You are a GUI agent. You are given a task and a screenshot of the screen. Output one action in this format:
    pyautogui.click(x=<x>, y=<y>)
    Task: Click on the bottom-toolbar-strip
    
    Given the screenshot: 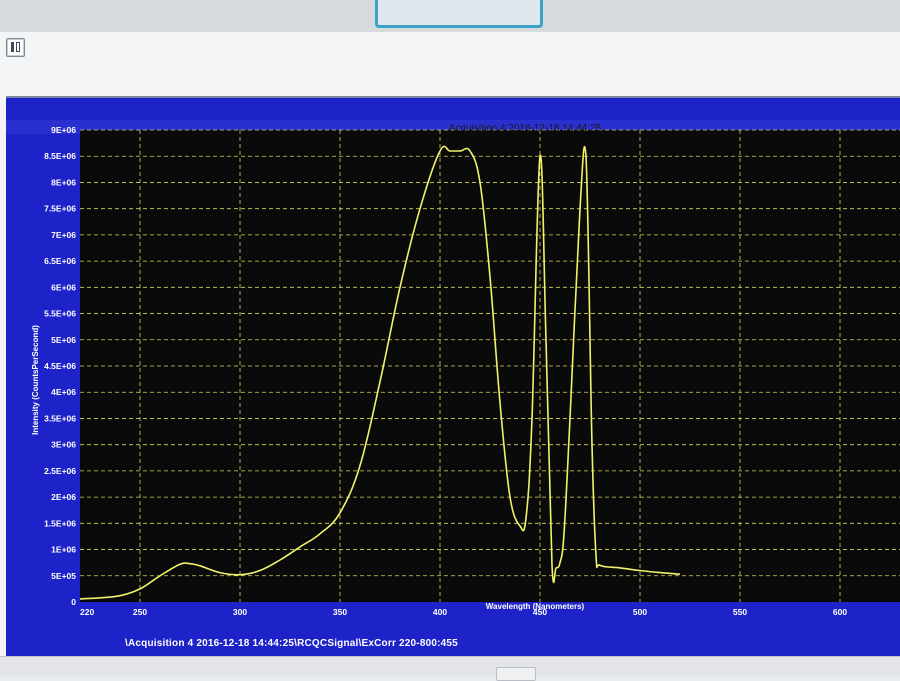 What is the action you would take?
    pyautogui.click(x=450, y=666)
    